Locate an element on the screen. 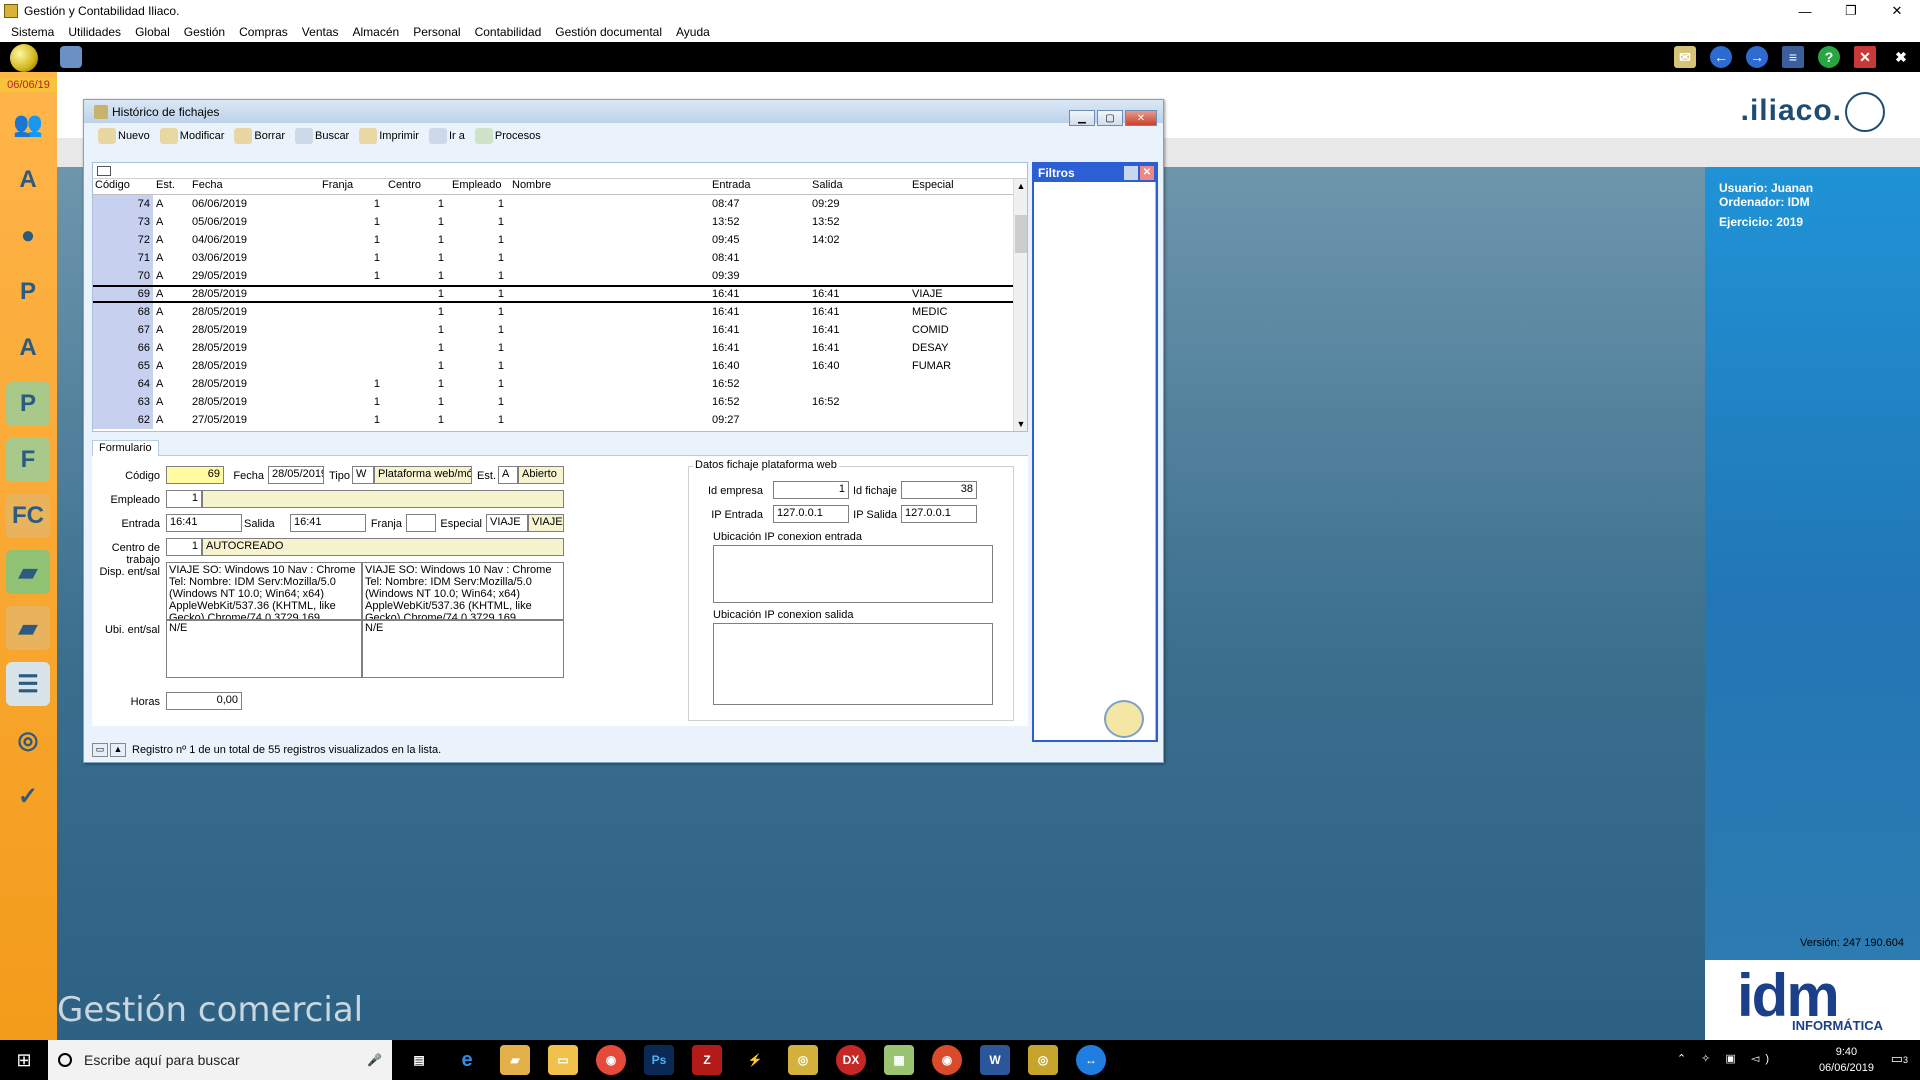 The image size is (1920, 1080). filters-close-icon: ✕ is located at coordinates (1147, 173).